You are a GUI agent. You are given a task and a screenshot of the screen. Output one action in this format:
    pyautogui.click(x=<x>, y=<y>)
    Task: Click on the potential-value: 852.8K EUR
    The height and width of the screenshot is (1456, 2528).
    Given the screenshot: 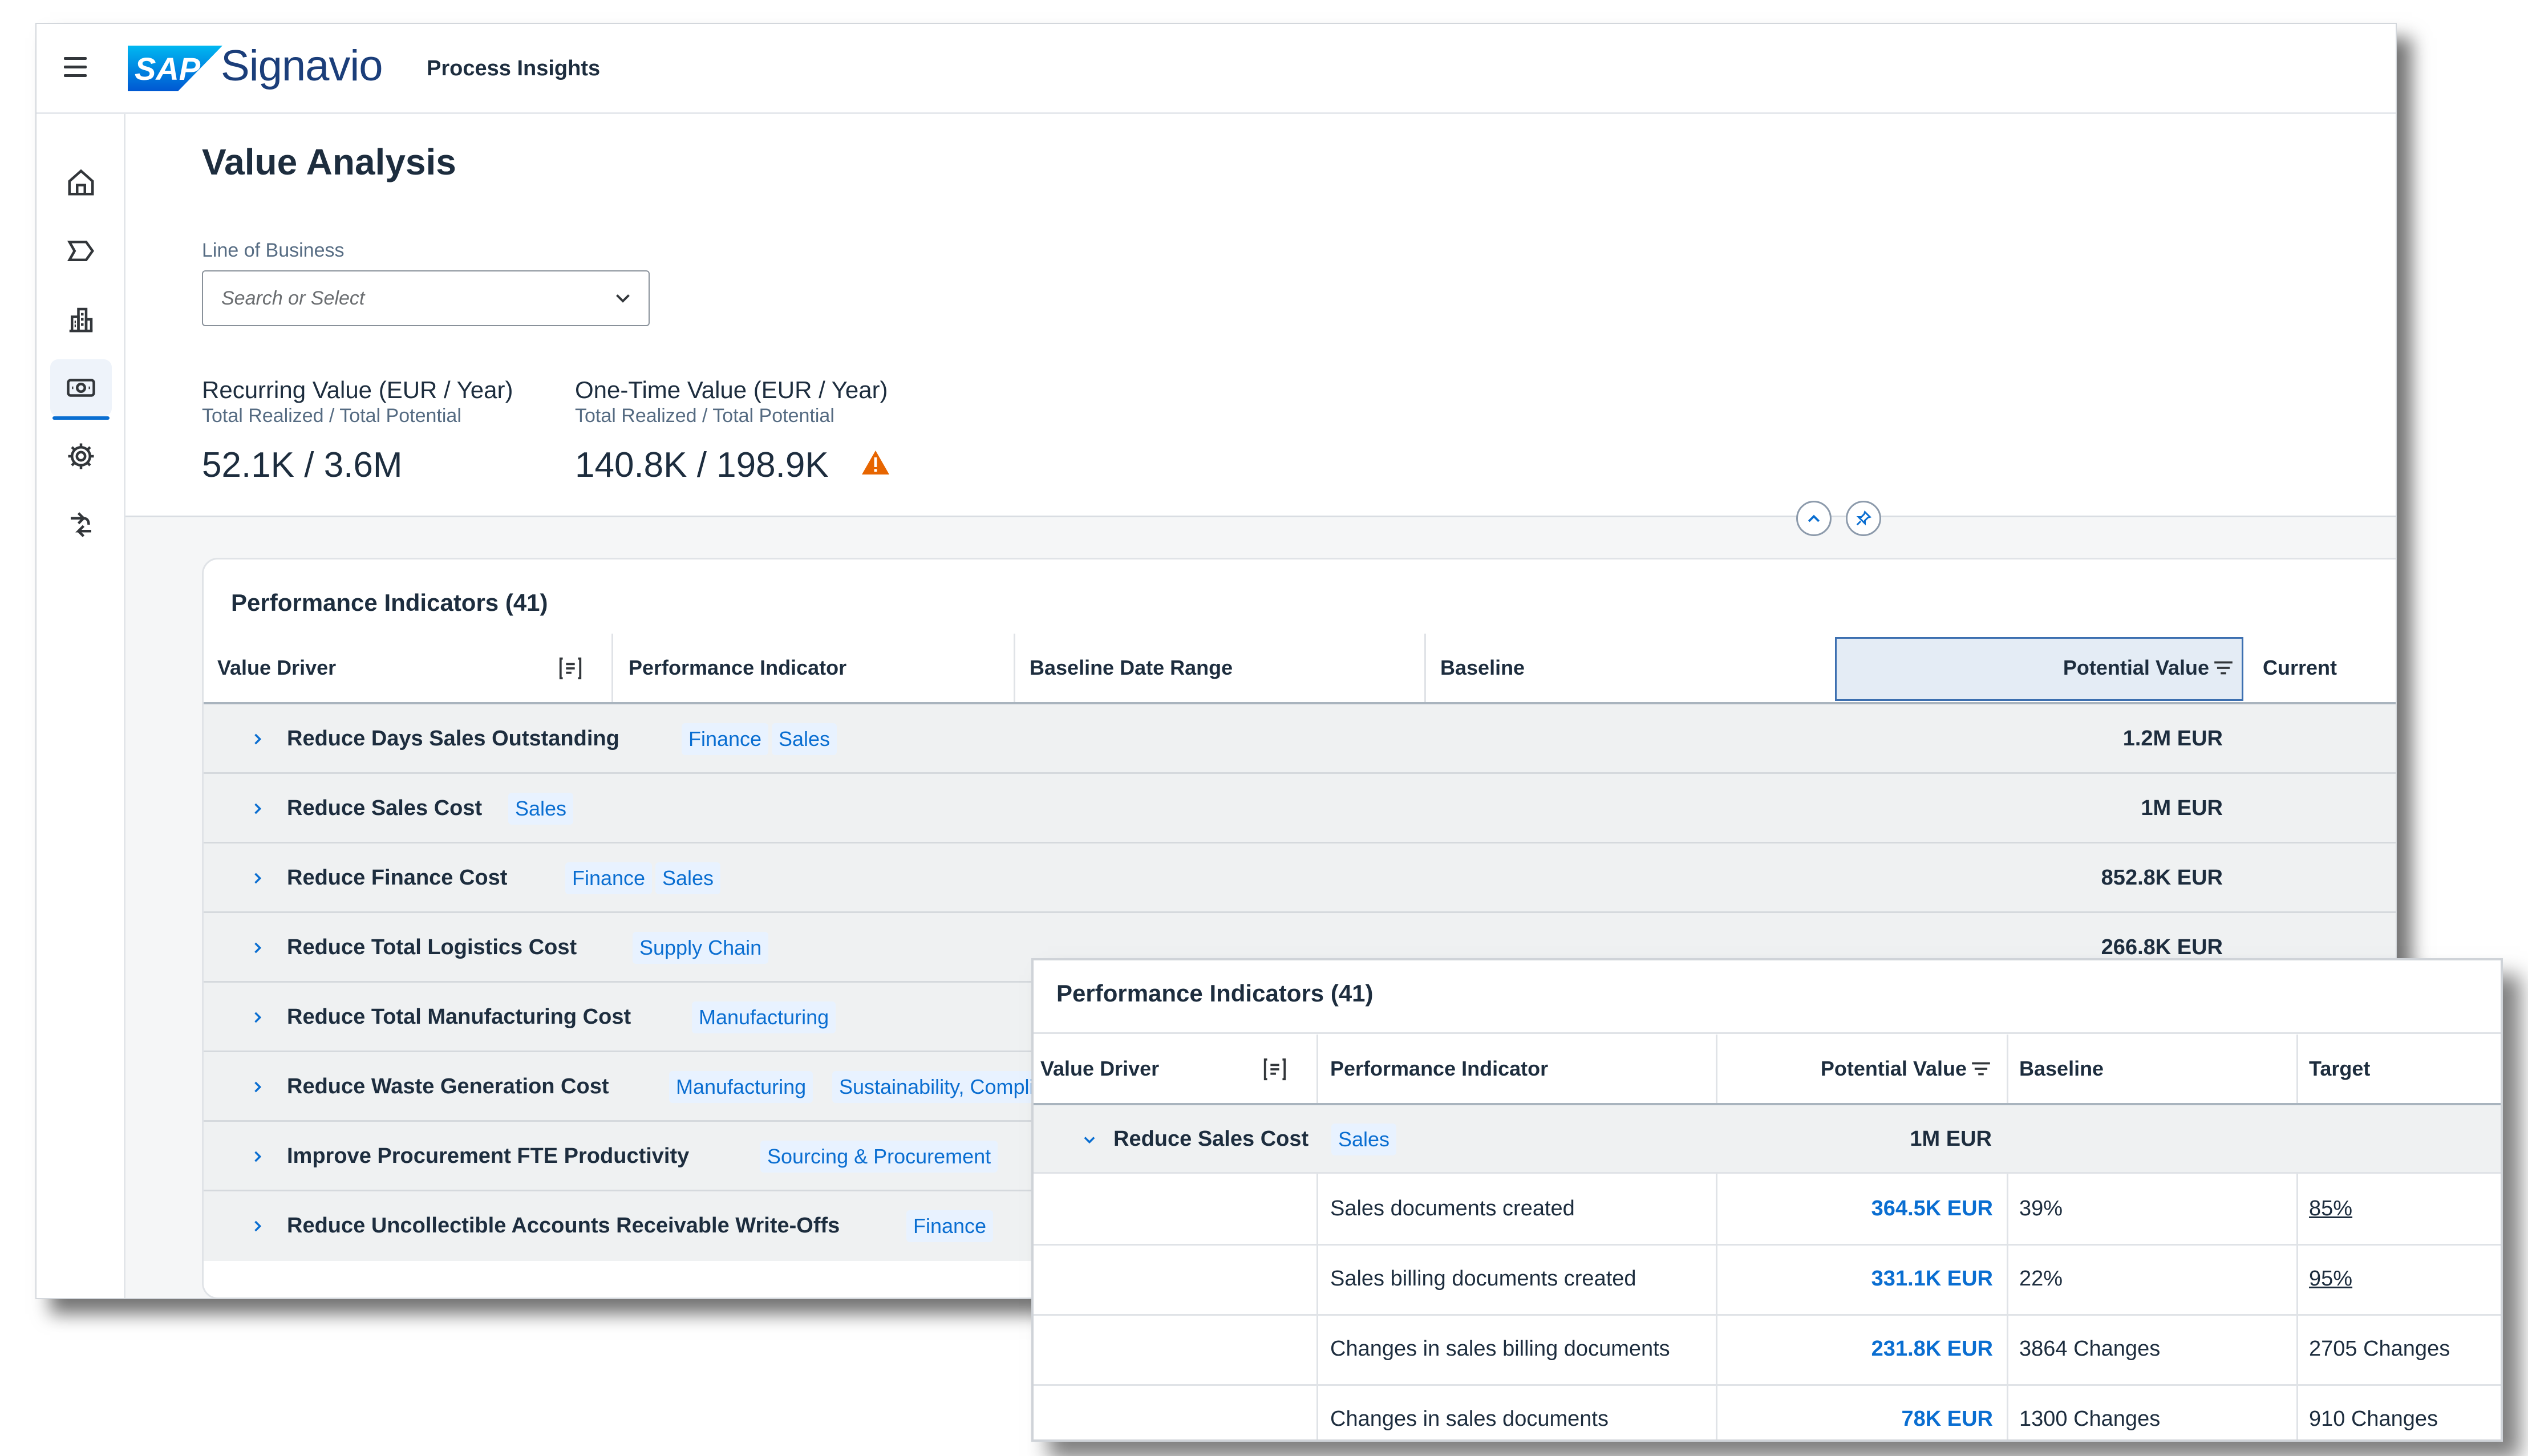 What is the action you would take?
    pyautogui.click(x=2162, y=878)
    